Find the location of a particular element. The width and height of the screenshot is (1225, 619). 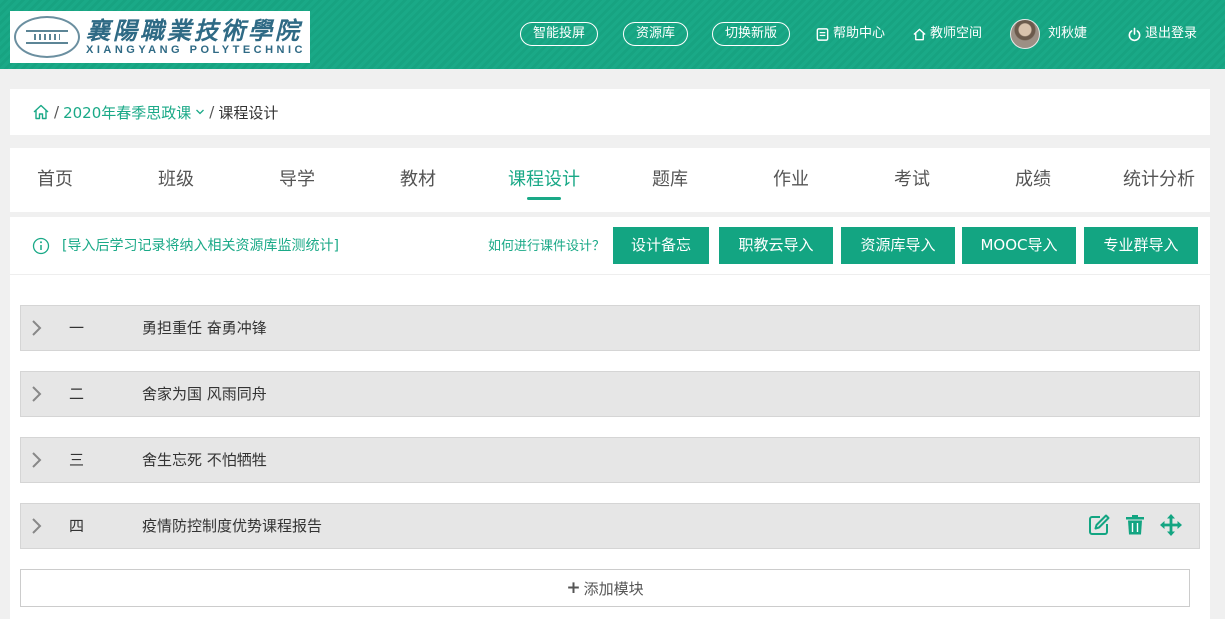

add-module-button: + 添加模块 is located at coordinates (605, 588).